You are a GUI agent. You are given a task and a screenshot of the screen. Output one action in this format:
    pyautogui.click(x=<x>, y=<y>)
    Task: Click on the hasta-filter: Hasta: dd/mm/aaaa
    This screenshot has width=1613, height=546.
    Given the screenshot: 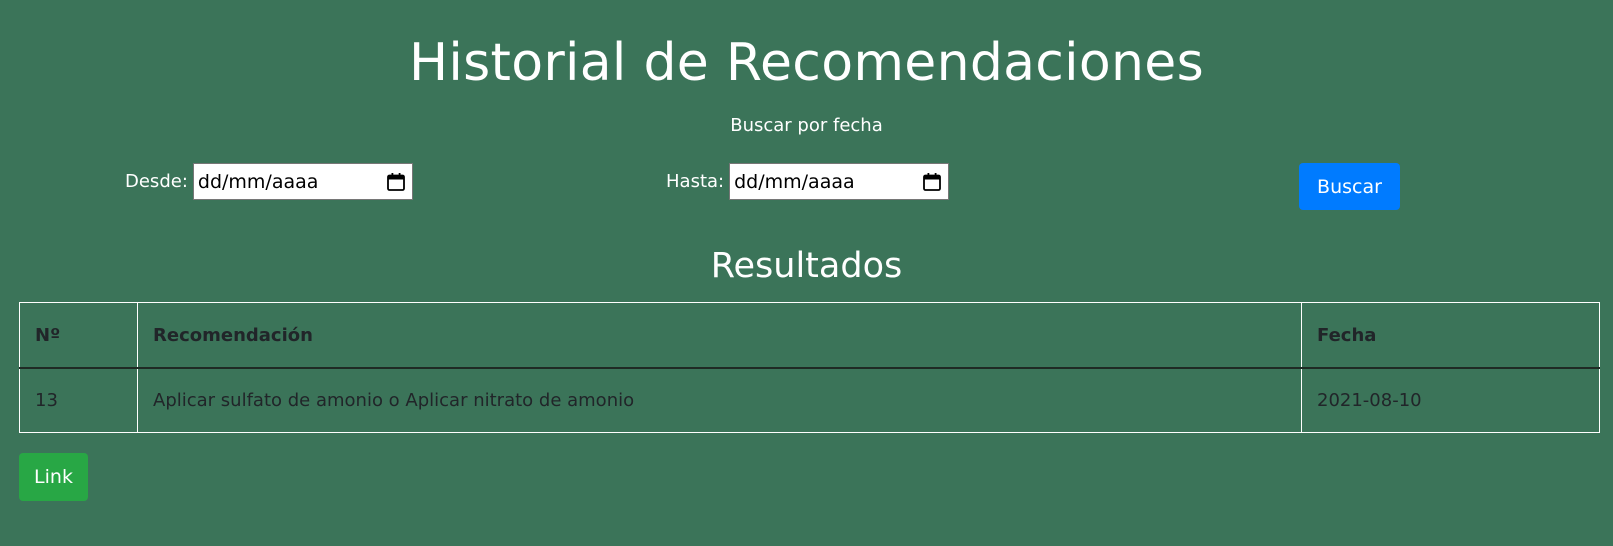 What is the action you would take?
    pyautogui.click(x=808, y=181)
    